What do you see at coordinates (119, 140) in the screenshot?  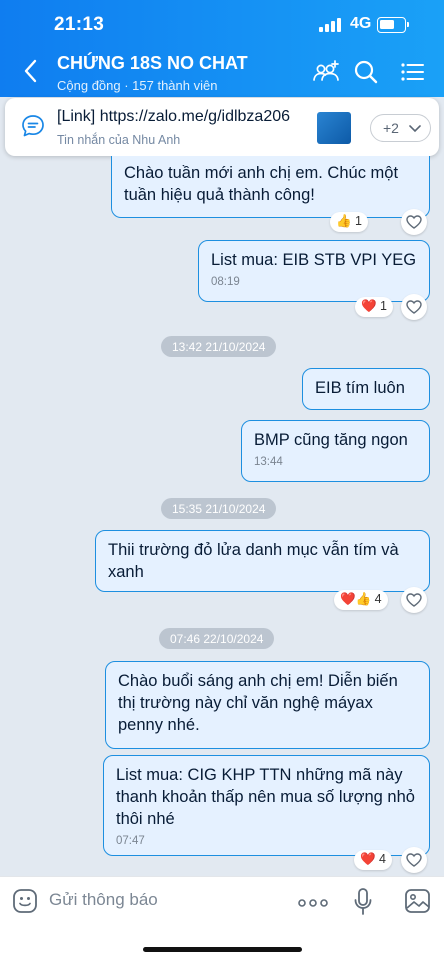 I see `pinned-sender: Tin nhắn của Nhu Anh` at bounding box center [119, 140].